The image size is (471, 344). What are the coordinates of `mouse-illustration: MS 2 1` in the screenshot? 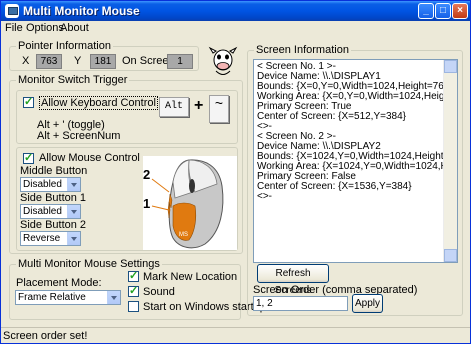 It's located at (190, 203).